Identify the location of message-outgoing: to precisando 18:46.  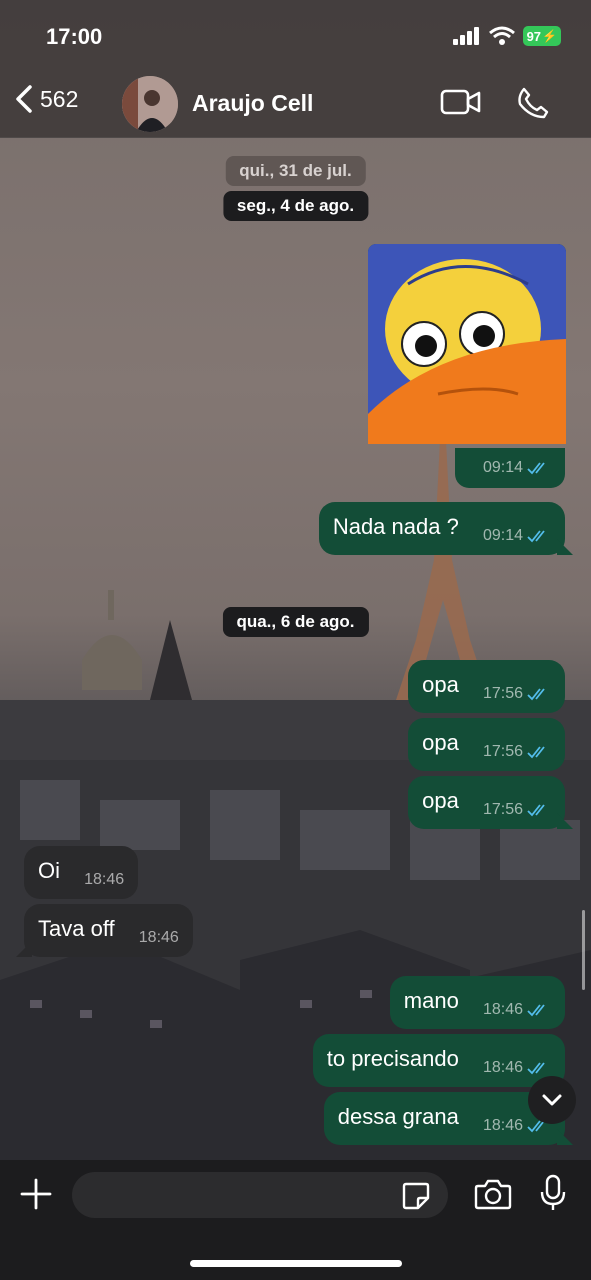
(438, 1060).